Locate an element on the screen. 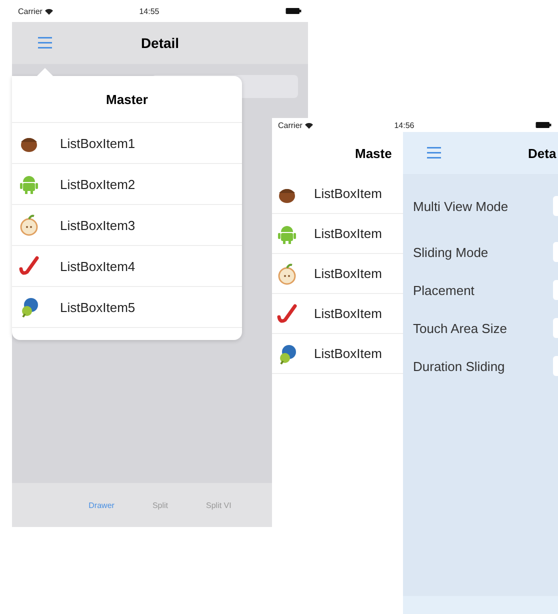 The image size is (558, 614). status-time: 14:56 is located at coordinates (404, 125).